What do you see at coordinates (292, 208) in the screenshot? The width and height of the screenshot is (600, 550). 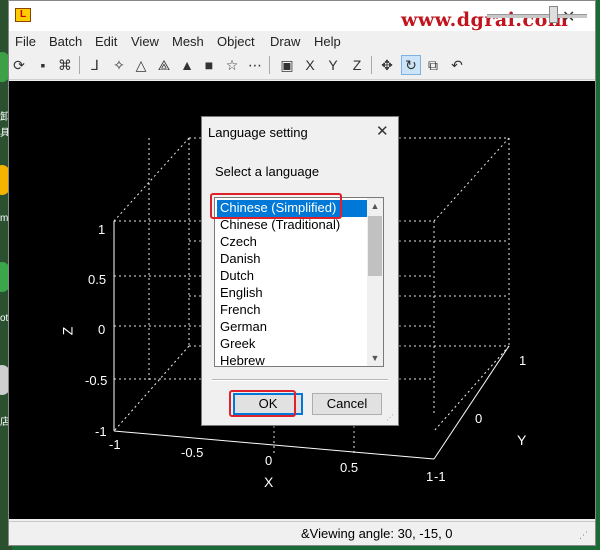 I see `language-option: Chinese (Simplified)` at bounding box center [292, 208].